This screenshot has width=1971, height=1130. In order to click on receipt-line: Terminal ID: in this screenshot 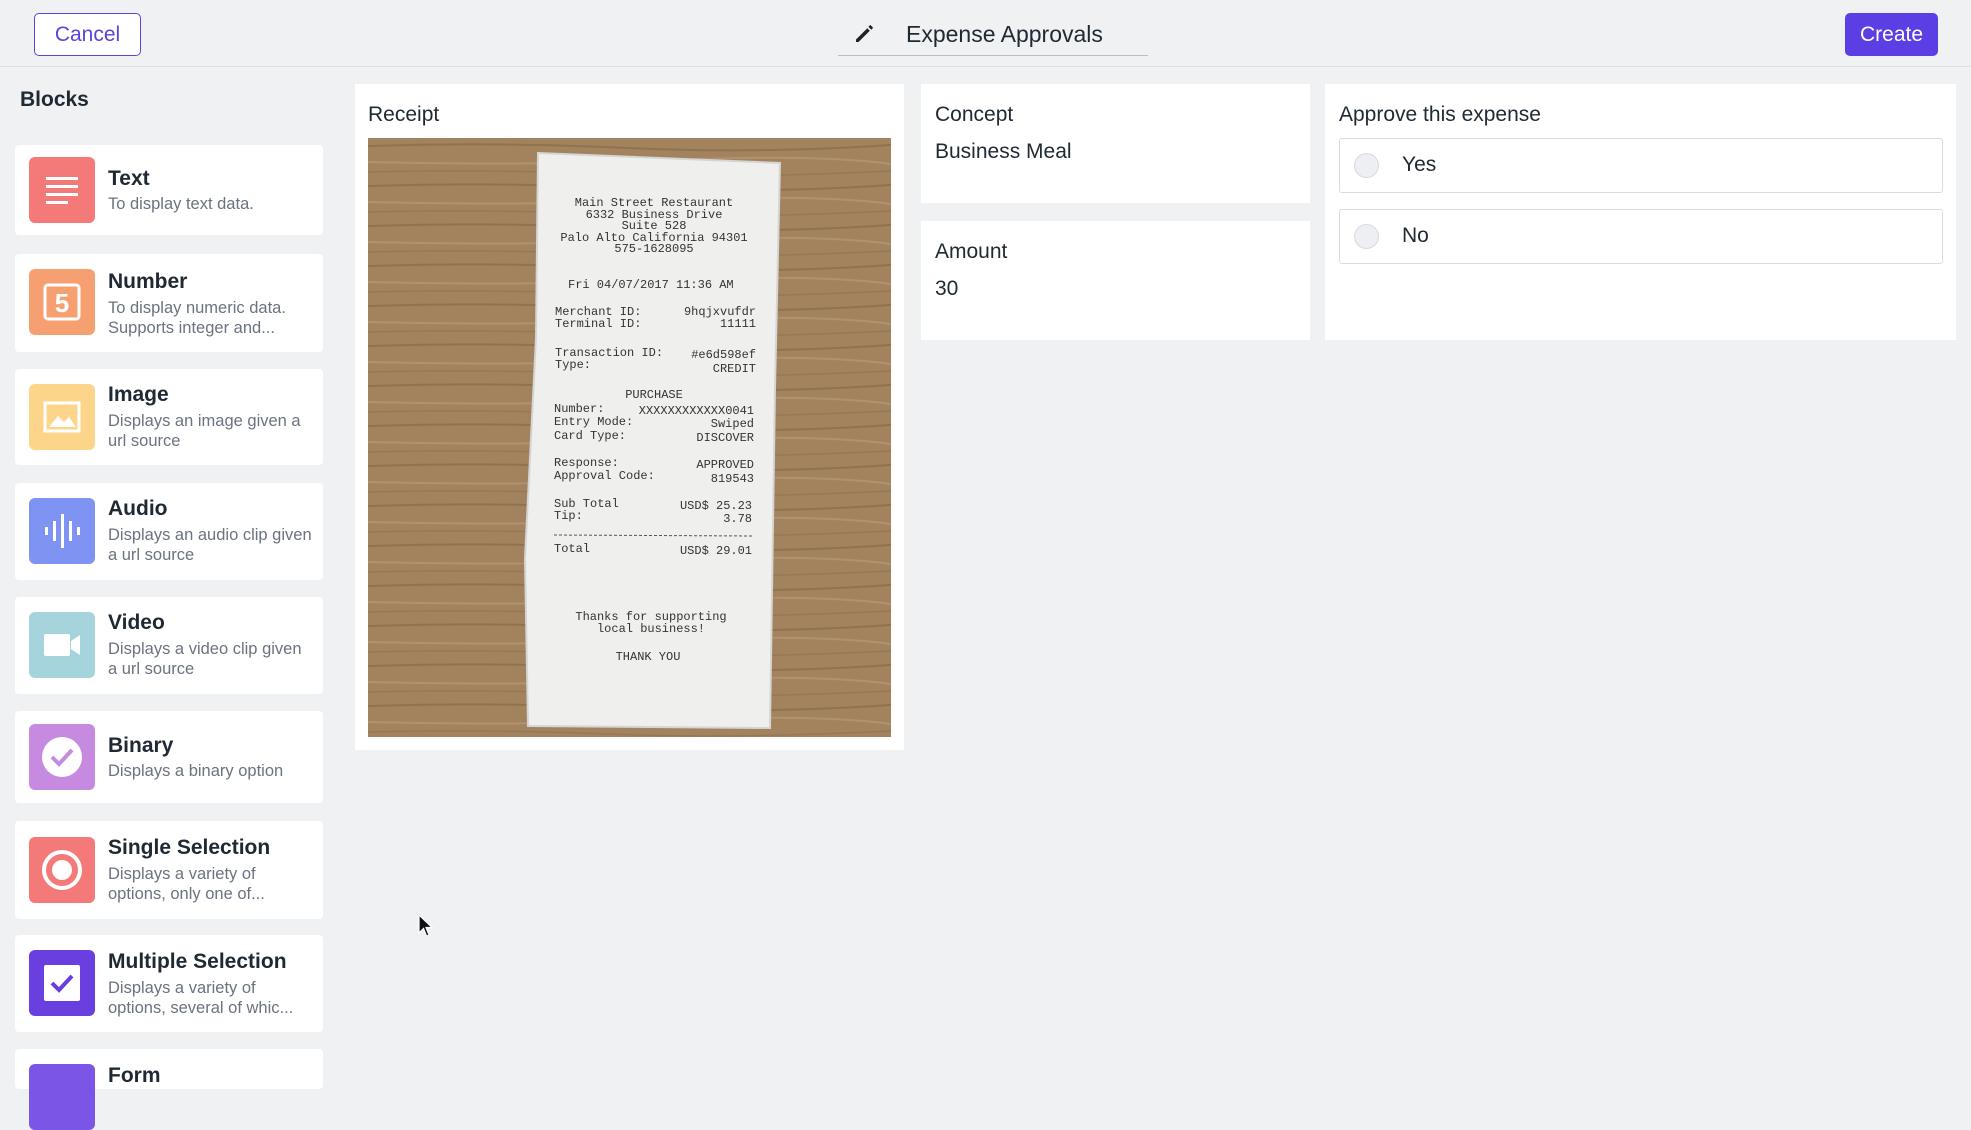, I will do `click(598, 324)`.